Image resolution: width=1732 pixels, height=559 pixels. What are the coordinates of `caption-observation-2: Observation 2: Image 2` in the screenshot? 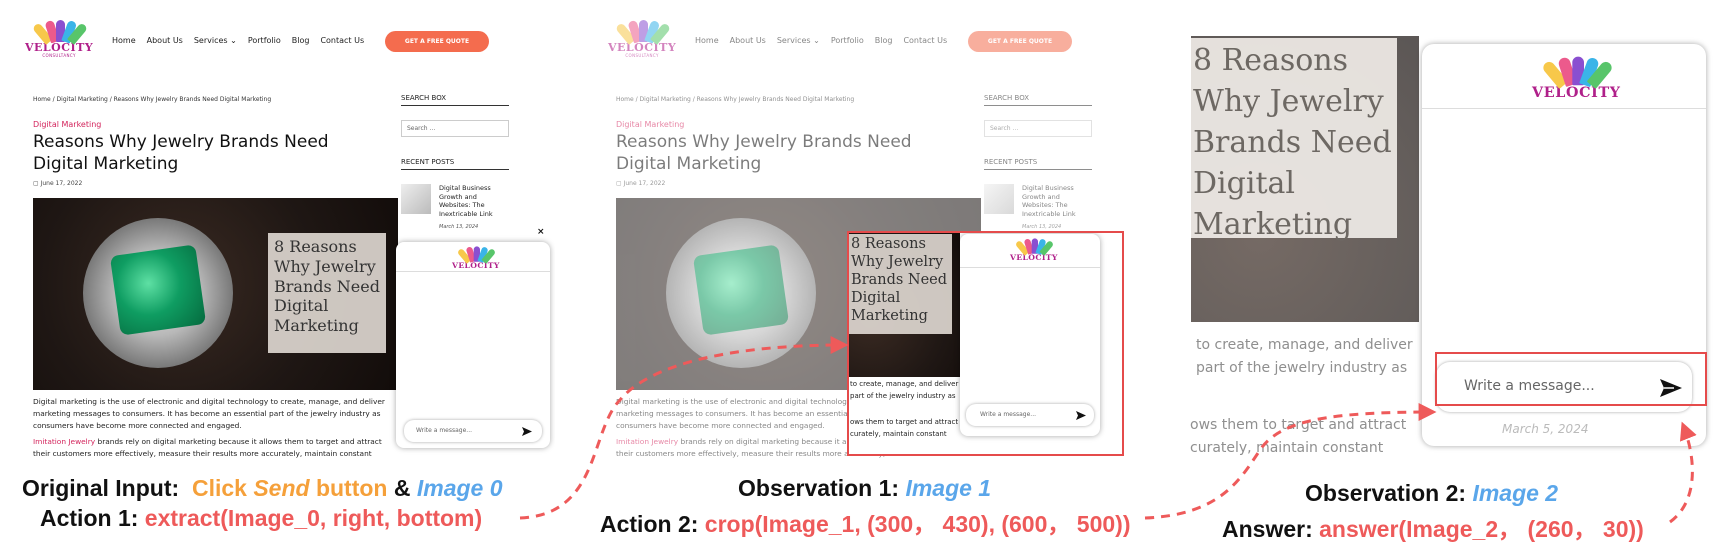 It's located at (1431, 493).